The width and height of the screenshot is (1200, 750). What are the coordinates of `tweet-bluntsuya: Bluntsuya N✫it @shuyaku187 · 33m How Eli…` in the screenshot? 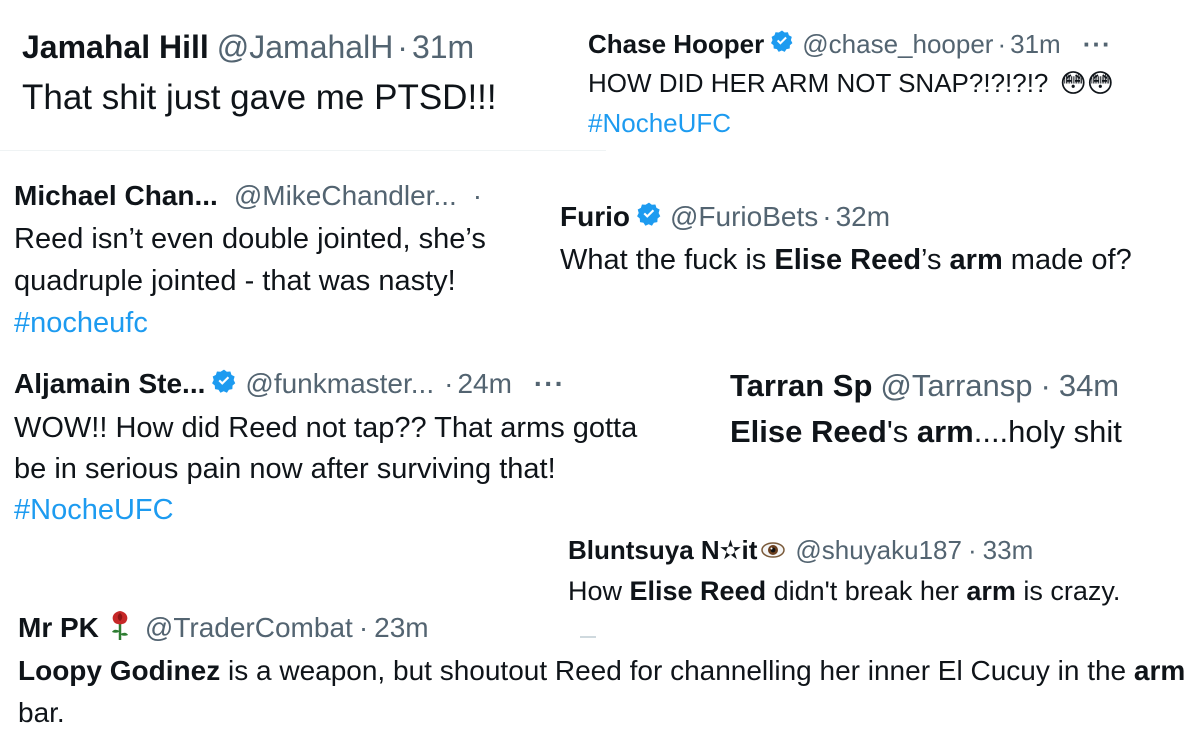 It's located at (844, 568).